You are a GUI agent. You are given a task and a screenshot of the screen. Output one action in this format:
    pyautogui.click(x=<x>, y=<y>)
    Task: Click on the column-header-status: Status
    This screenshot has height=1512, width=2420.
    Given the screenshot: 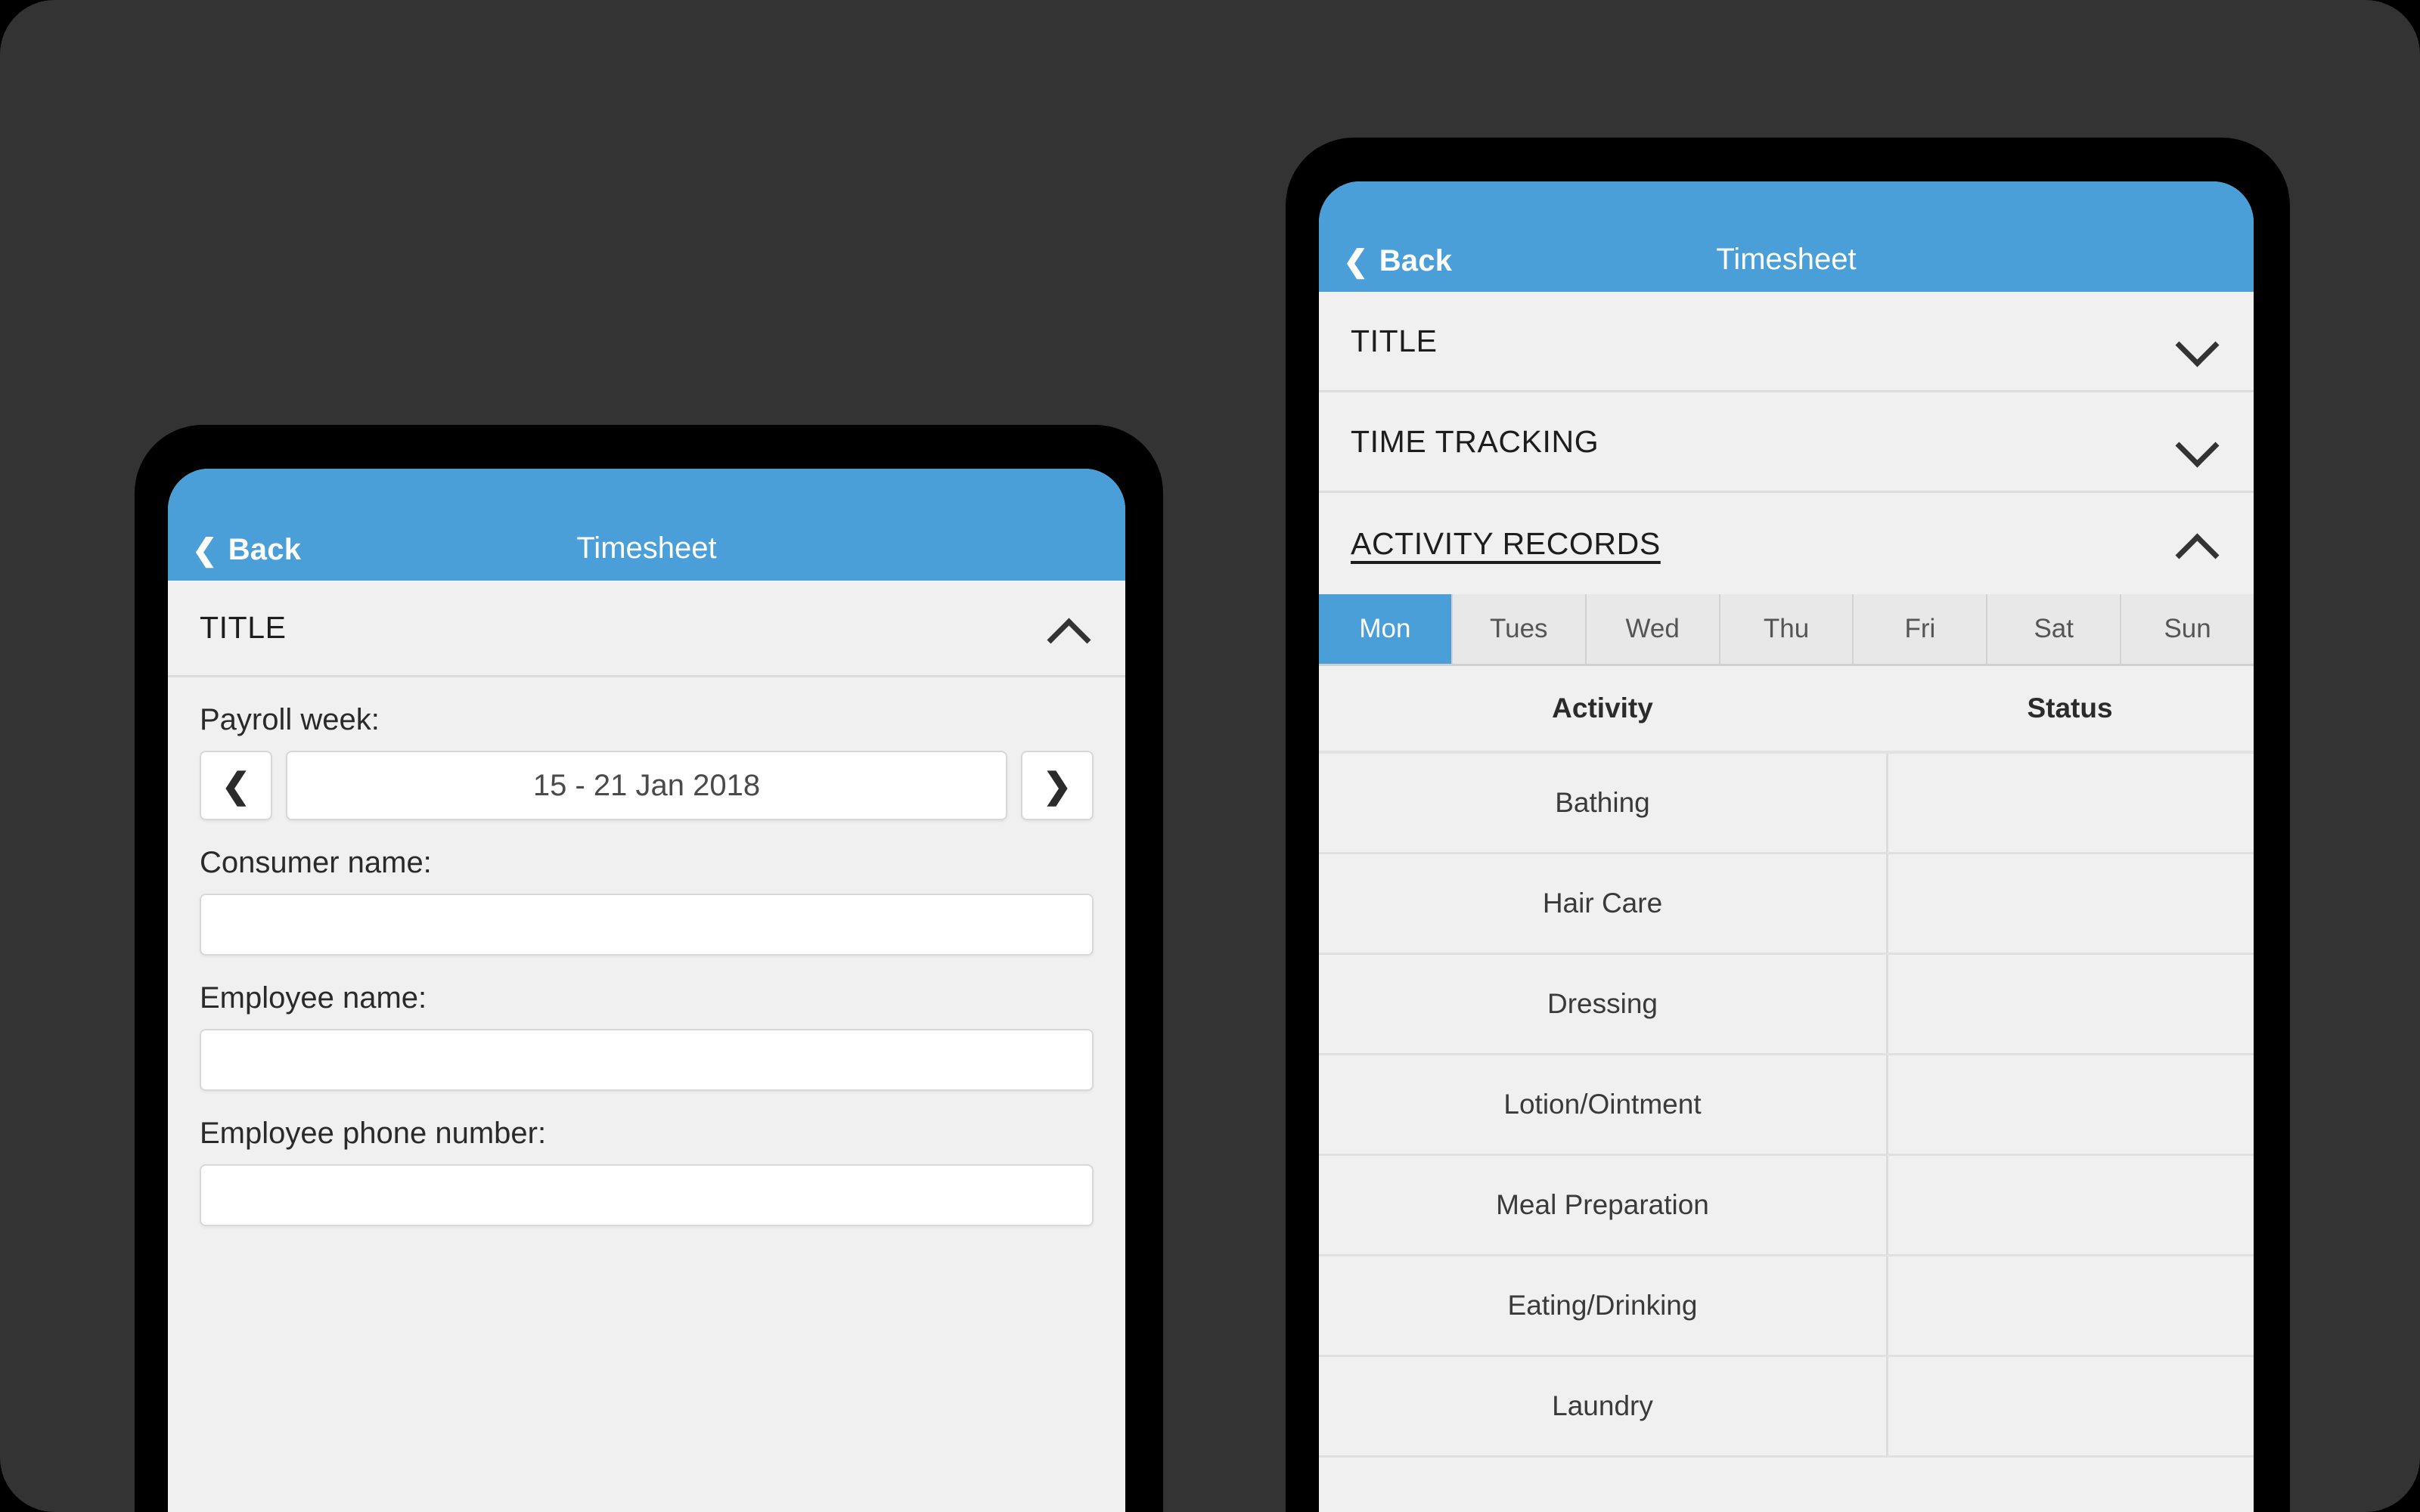 What is the action you would take?
    pyautogui.click(x=2070, y=708)
    